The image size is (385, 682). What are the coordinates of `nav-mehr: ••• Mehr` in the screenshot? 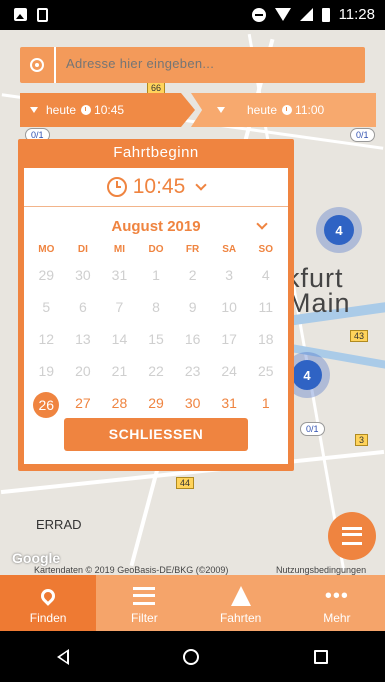 It's located at (337, 603).